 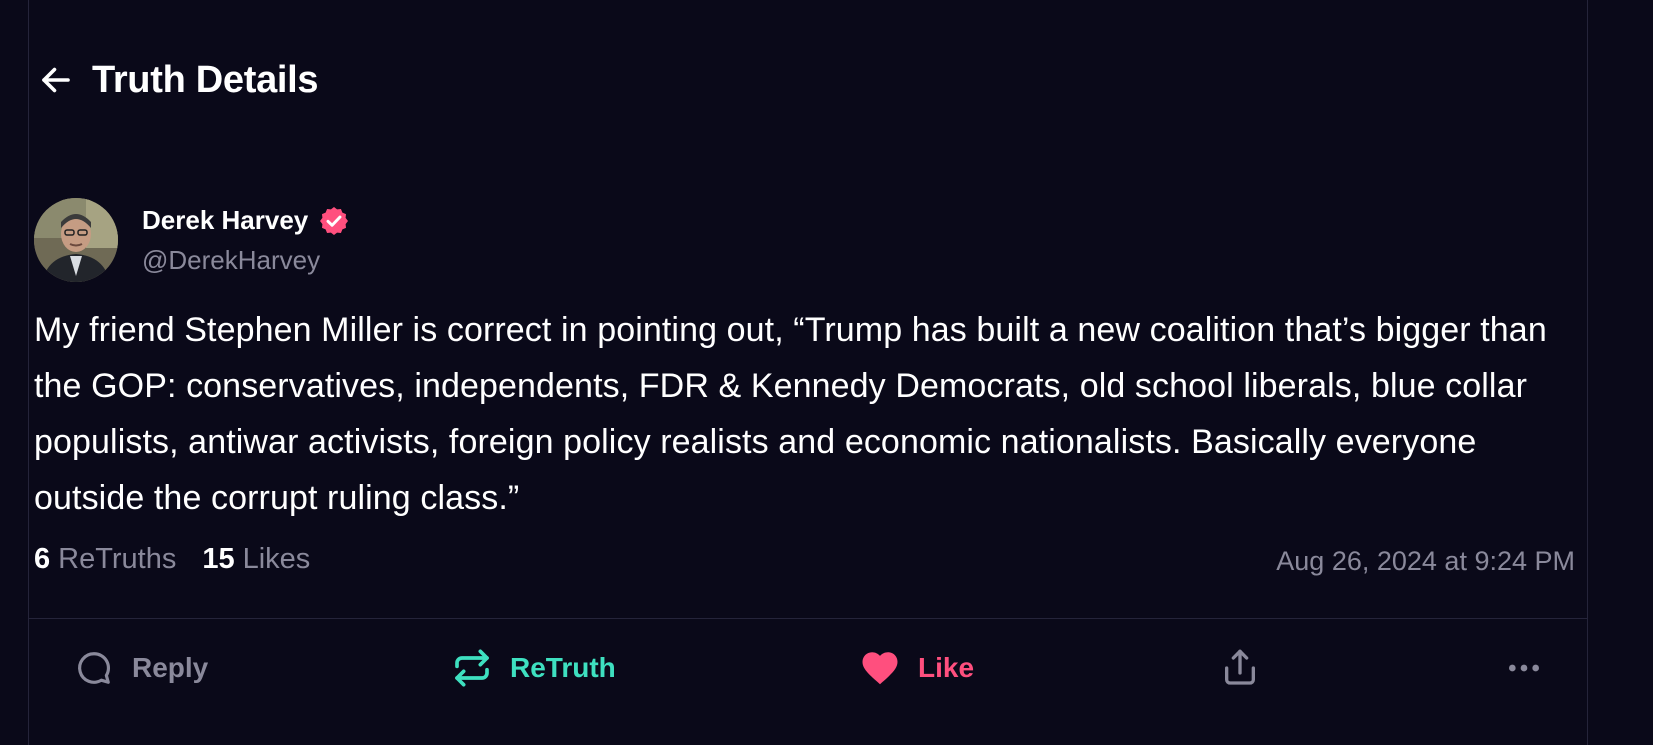 I want to click on share-upload-icon, so click(x=1240, y=668).